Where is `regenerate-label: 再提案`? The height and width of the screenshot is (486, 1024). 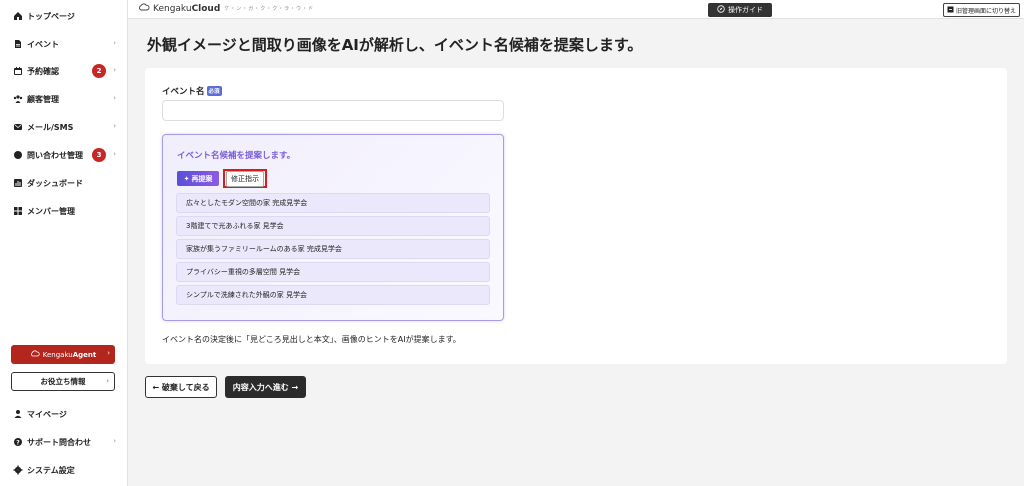
regenerate-label: 再提案 is located at coordinates (202, 178).